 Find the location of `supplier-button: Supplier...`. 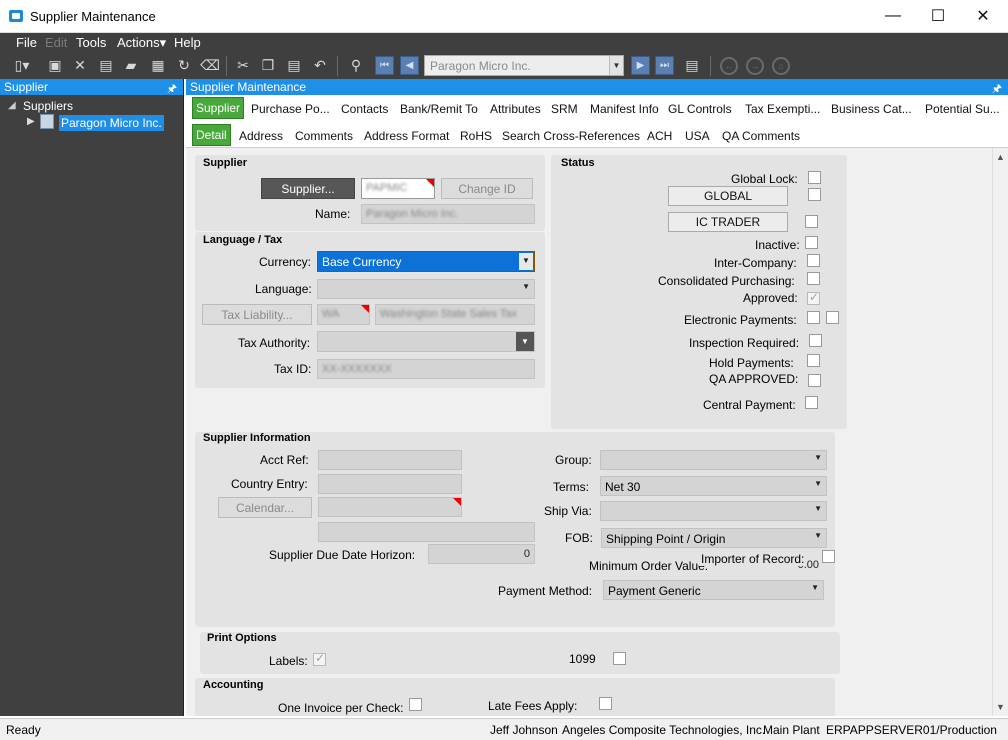

supplier-button: Supplier... is located at coordinates (308, 188).